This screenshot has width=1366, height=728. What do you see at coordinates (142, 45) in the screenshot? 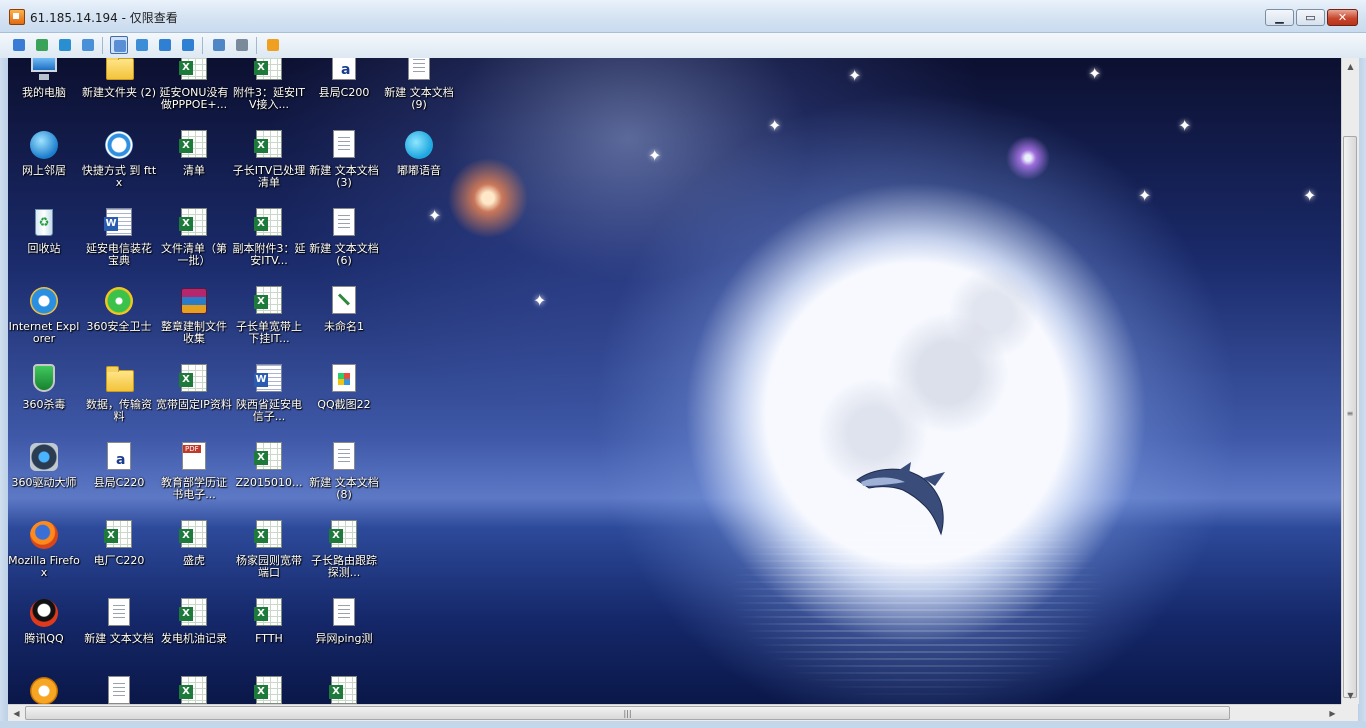
I see `scale-view-button` at bounding box center [142, 45].